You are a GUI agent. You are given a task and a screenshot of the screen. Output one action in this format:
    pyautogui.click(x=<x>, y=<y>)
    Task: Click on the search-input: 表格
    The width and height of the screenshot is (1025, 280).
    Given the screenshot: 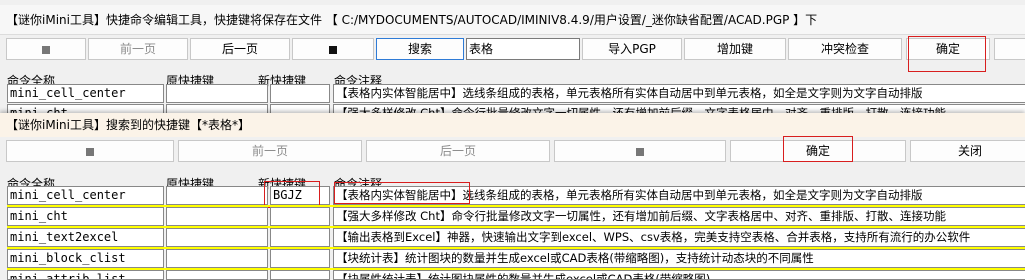 What is the action you would take?
    pyautogui.click(x=523, y=49)
    